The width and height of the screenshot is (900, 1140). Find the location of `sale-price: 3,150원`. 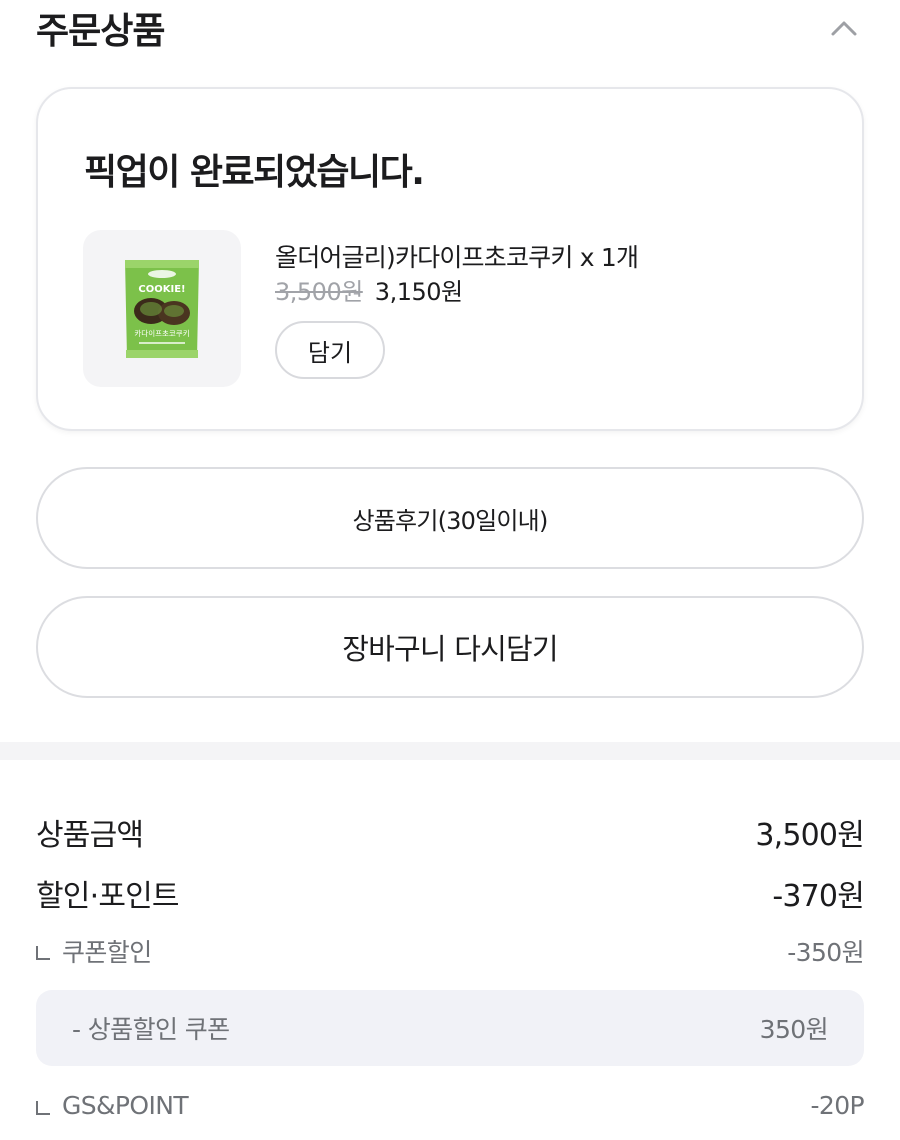

sale-price: 3,150원 is located at coordinates (418, 292).